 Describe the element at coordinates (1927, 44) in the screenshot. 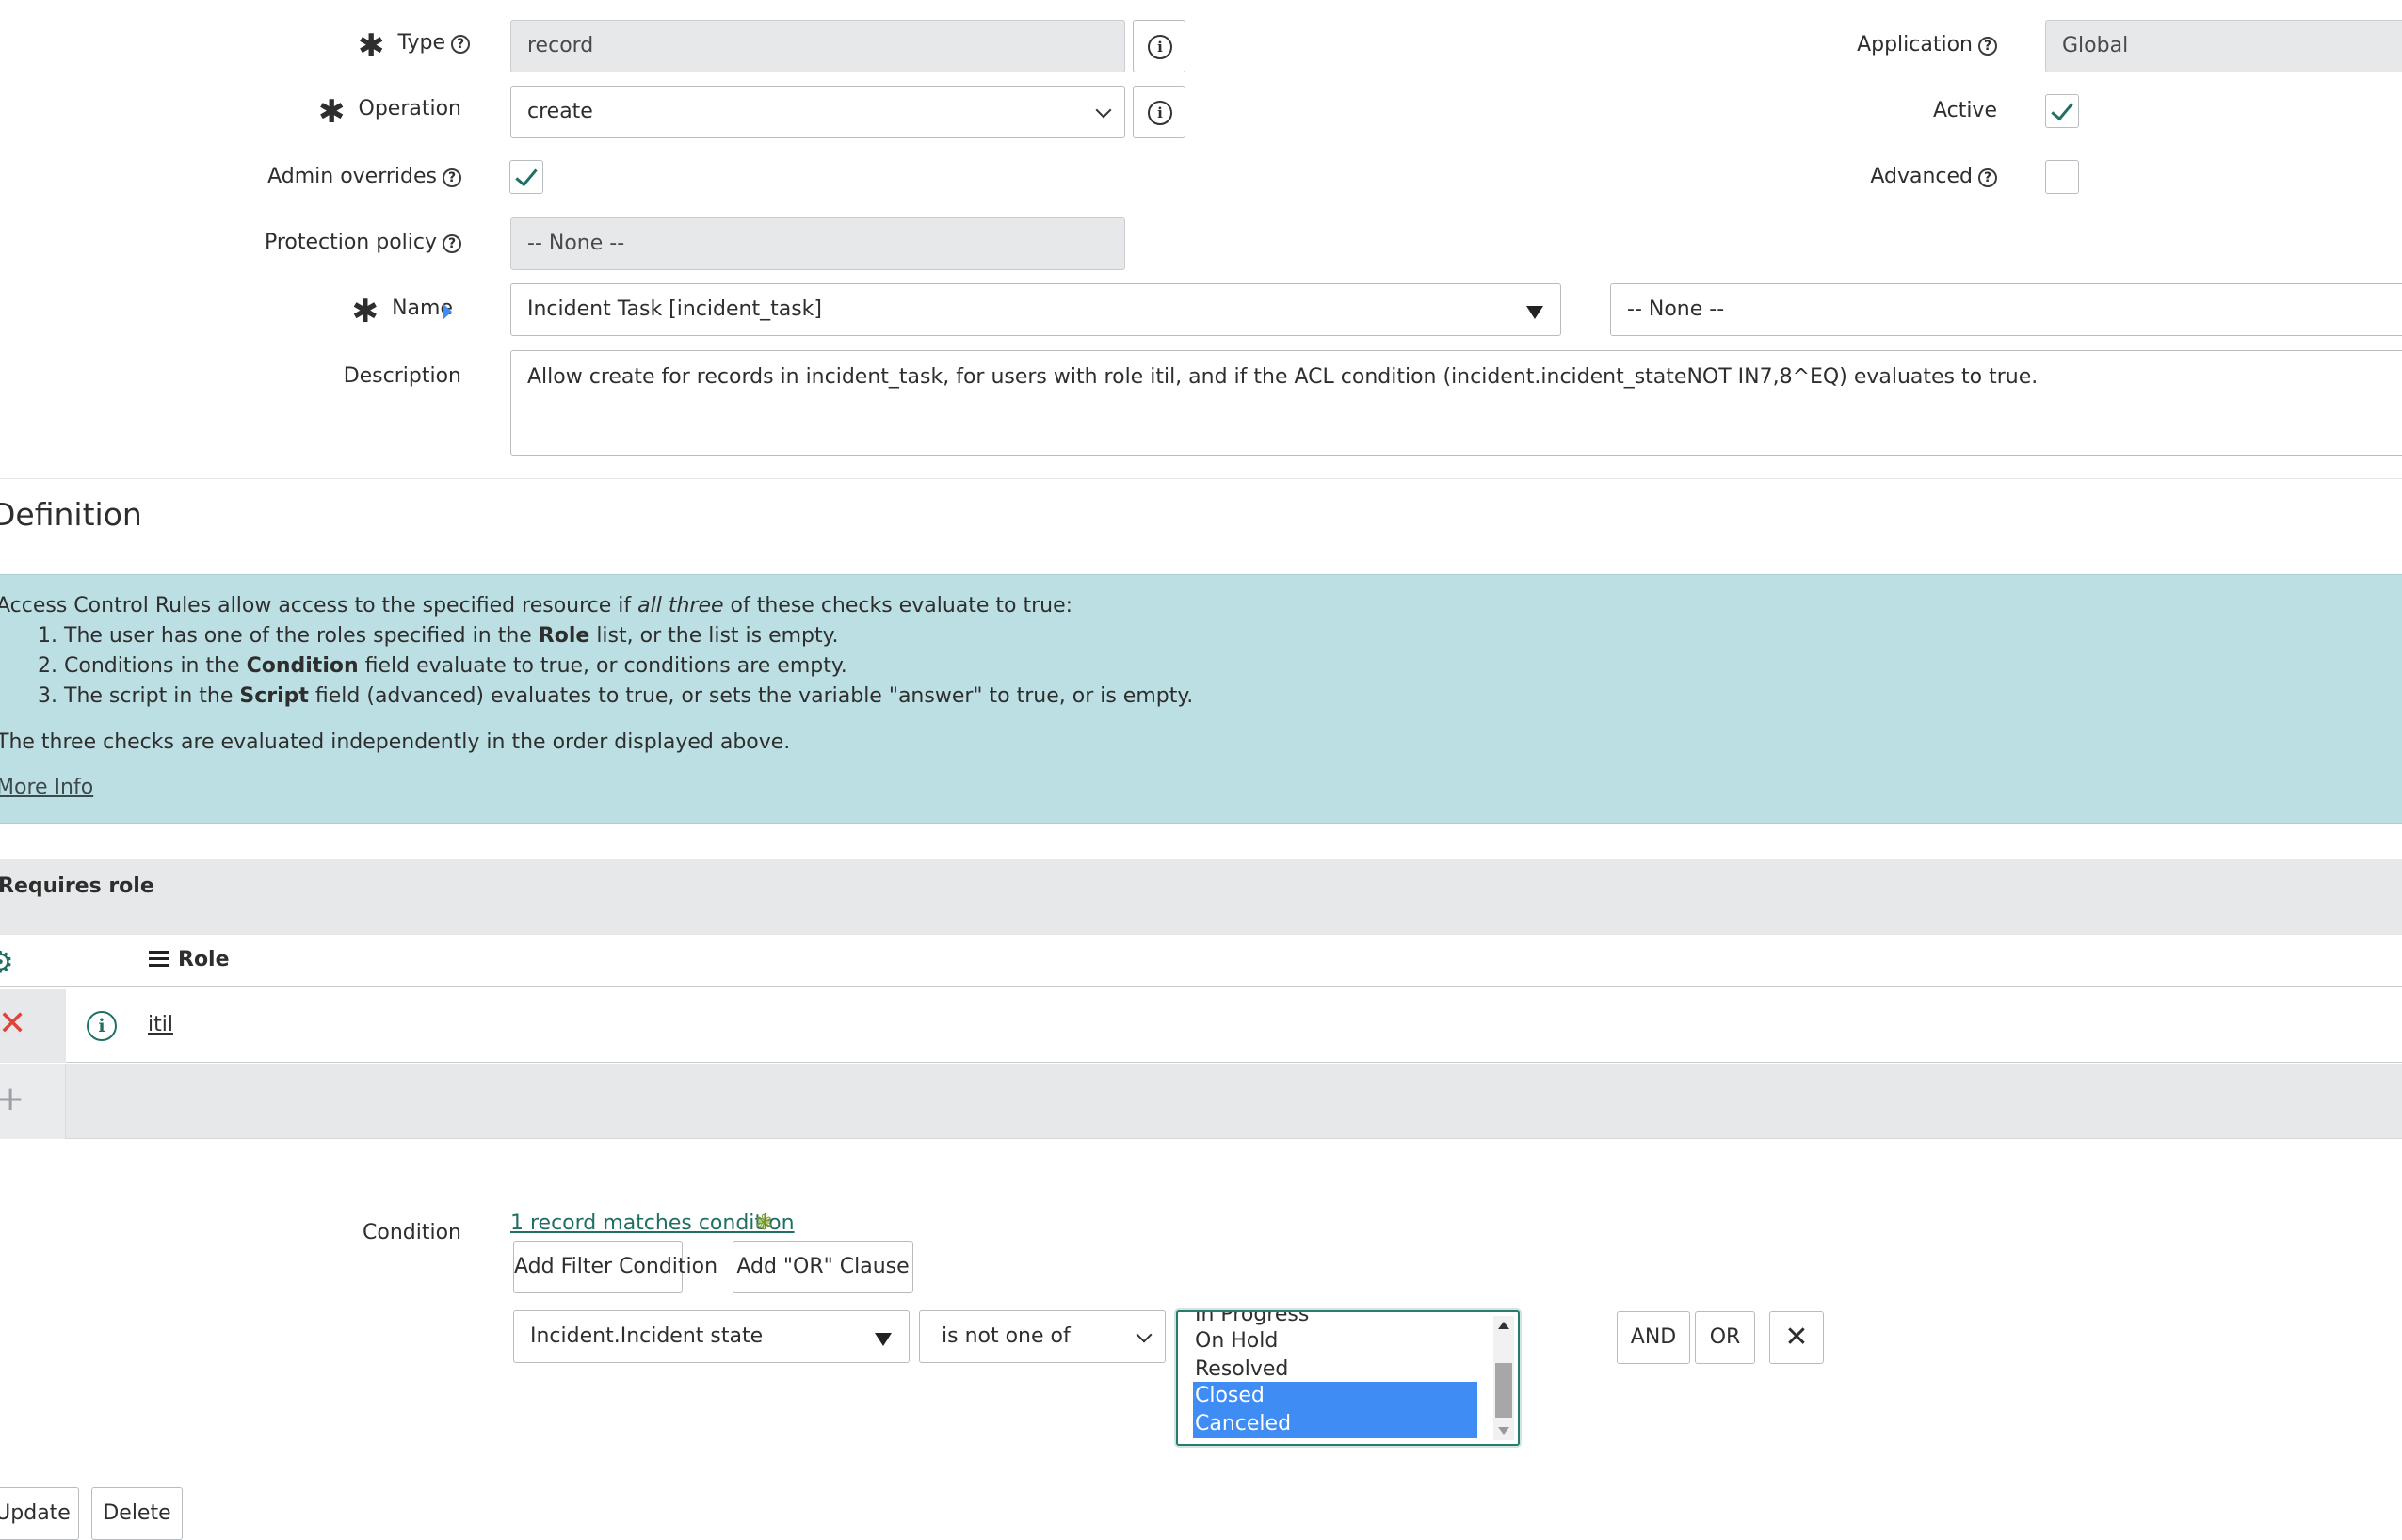

I see `application-label: Application?` at that location.